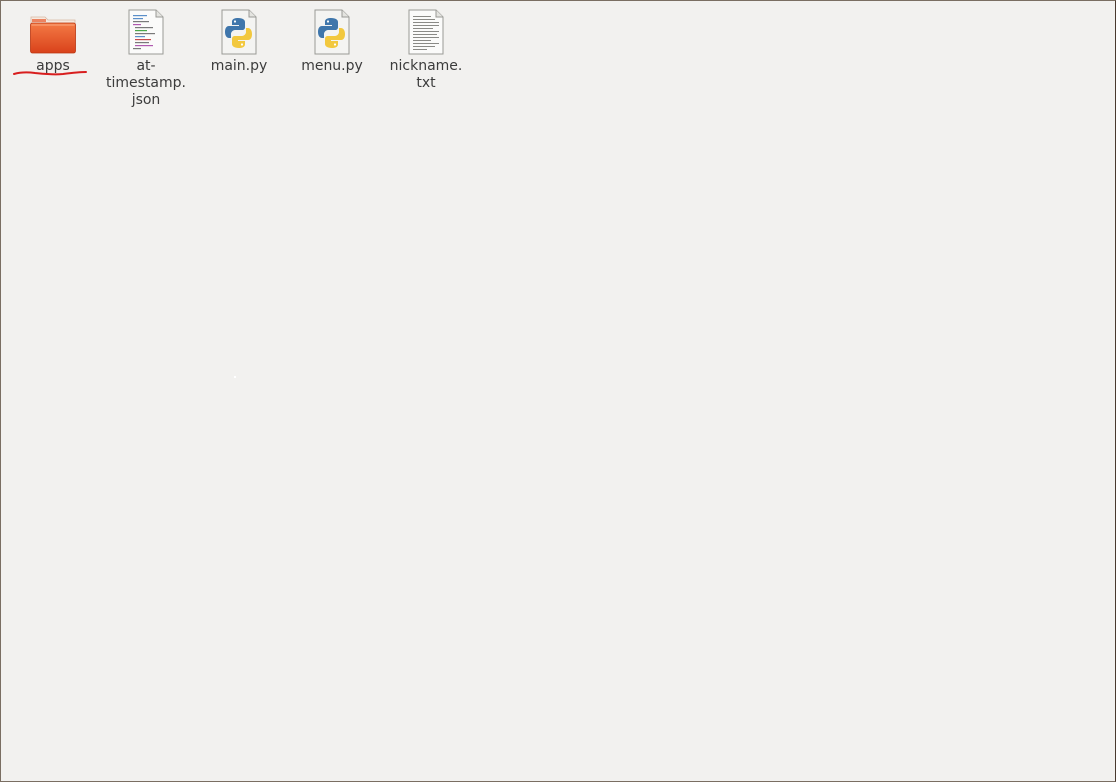  Describe the element at coordinates (146, 31) in the screenshot. I see `json-file-icon` at that location.